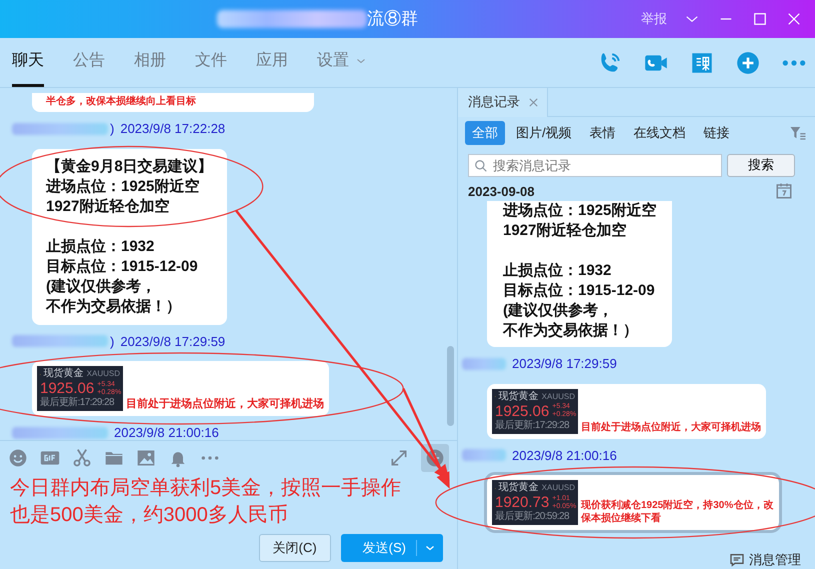 The image size is (815, 569). Describe the element at coordinates (173, 129) in the screenshot. I see `message-time: 2023/9/8 17:22:28` at that location.